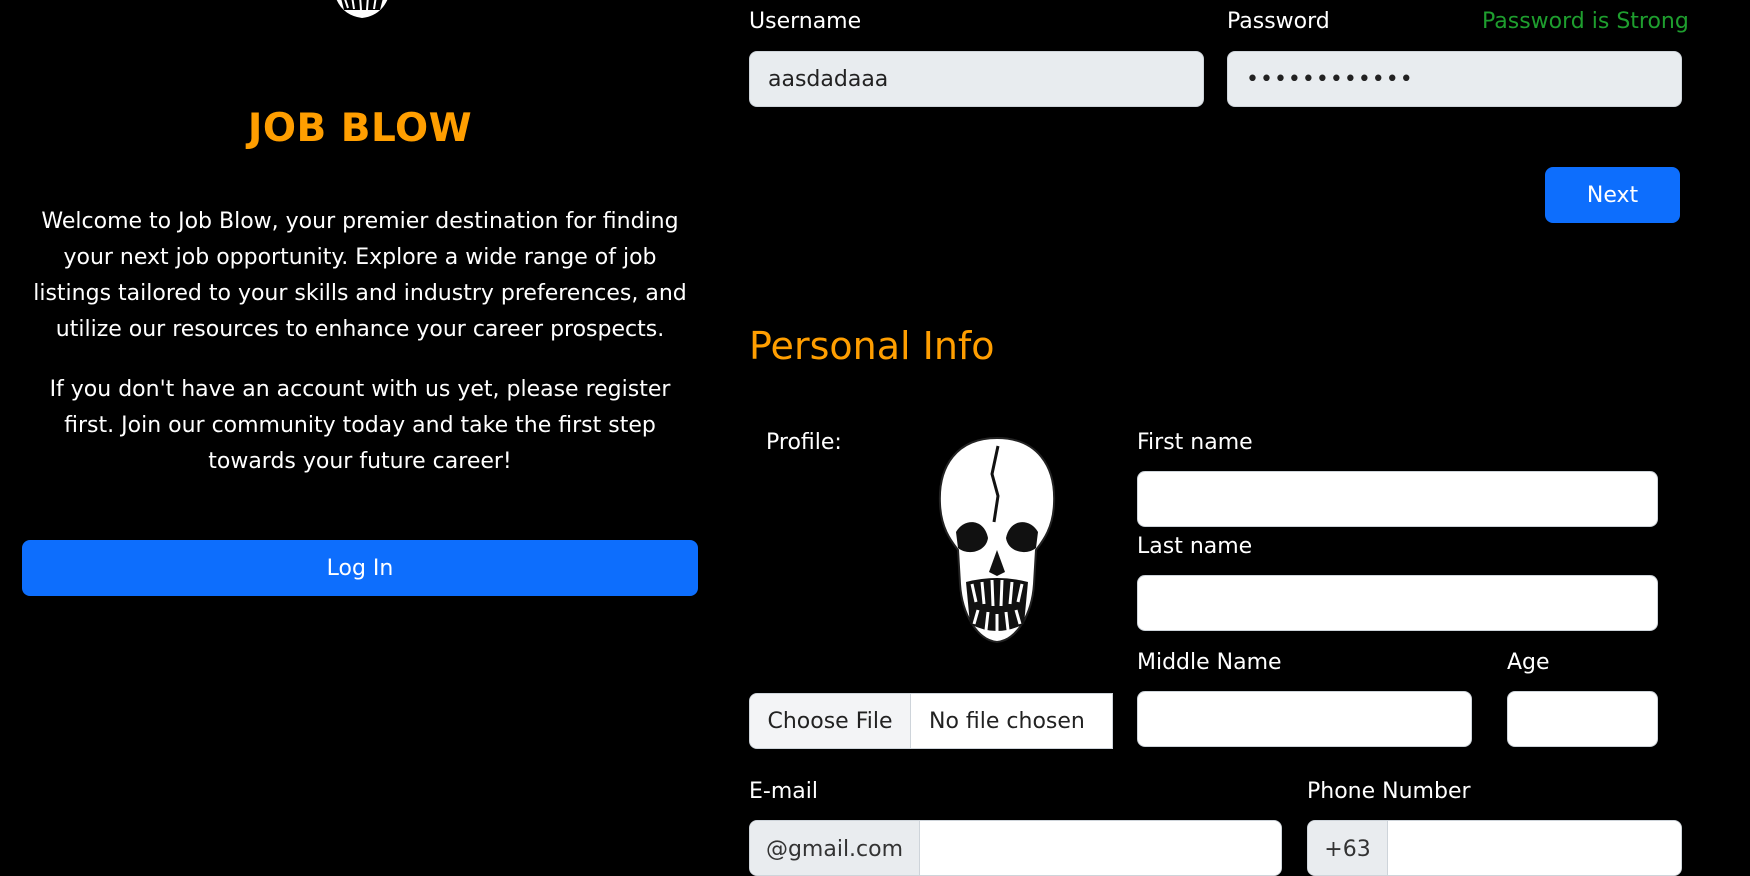 Image resolution: width=1750 pixels, height=876 pixels. Describe the element at coordinates (1195, 442) in the screenshot. I see `first-name-label: First name` at that location.